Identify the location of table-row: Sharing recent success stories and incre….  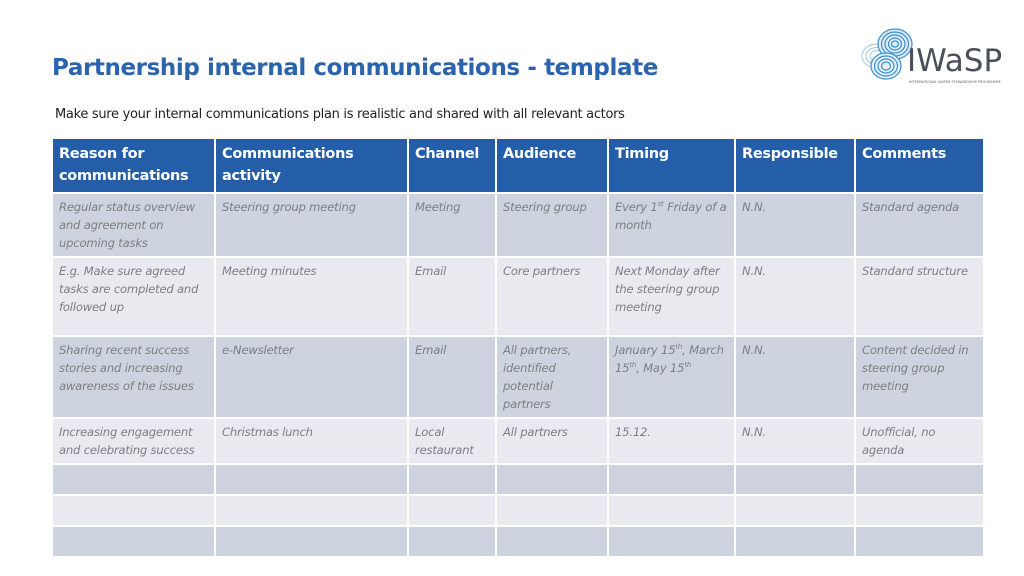
(518, 377).